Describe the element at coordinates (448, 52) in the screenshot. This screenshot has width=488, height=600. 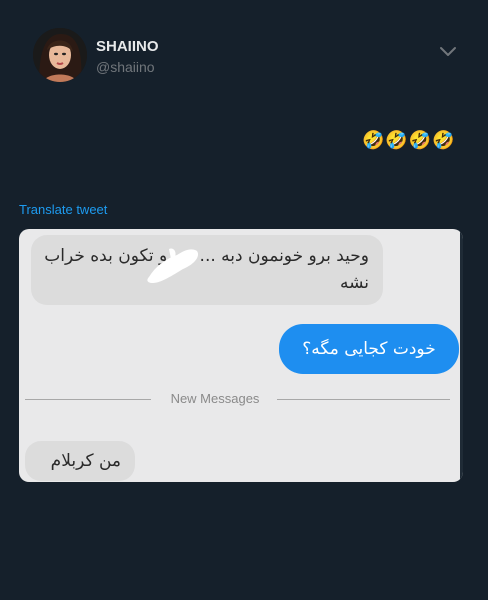
I see `chevron-down-icon` at that location.